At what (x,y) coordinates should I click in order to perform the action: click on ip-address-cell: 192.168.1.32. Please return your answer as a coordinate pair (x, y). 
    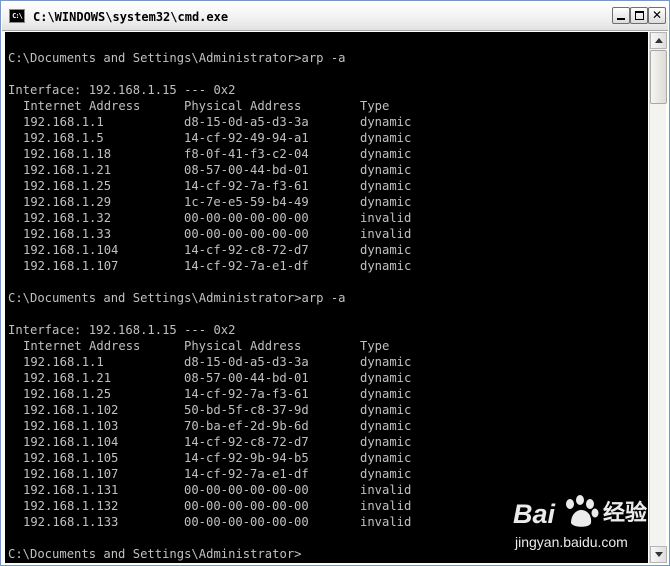
    Looking at the image, I should click on (67, 218).